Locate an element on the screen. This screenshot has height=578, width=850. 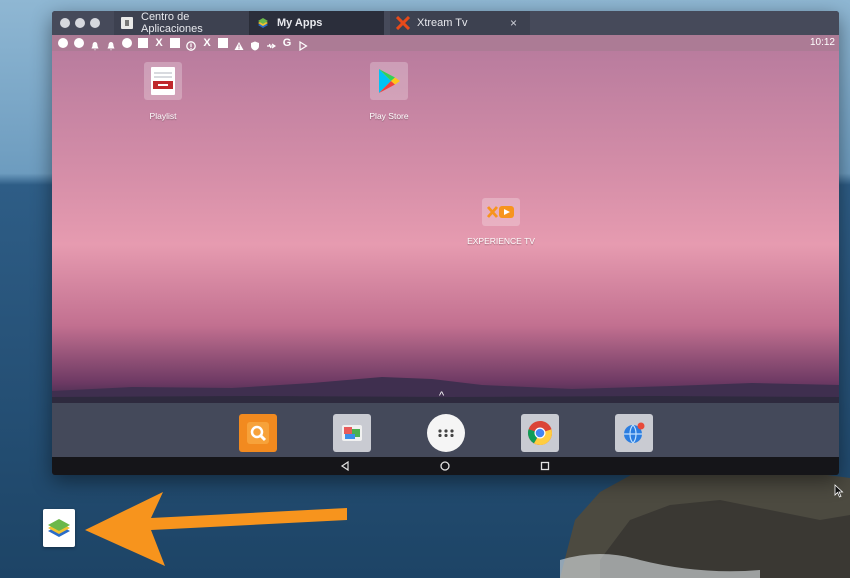
window-minimize-control is located at coordinates (80, 23).